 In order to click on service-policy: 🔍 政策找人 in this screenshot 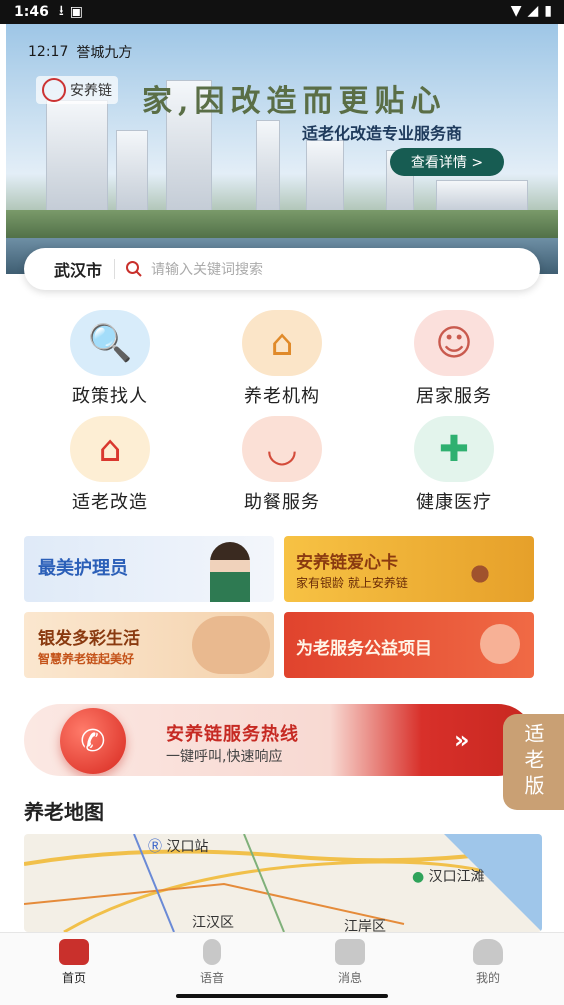, I will do `click(110, 358)`.